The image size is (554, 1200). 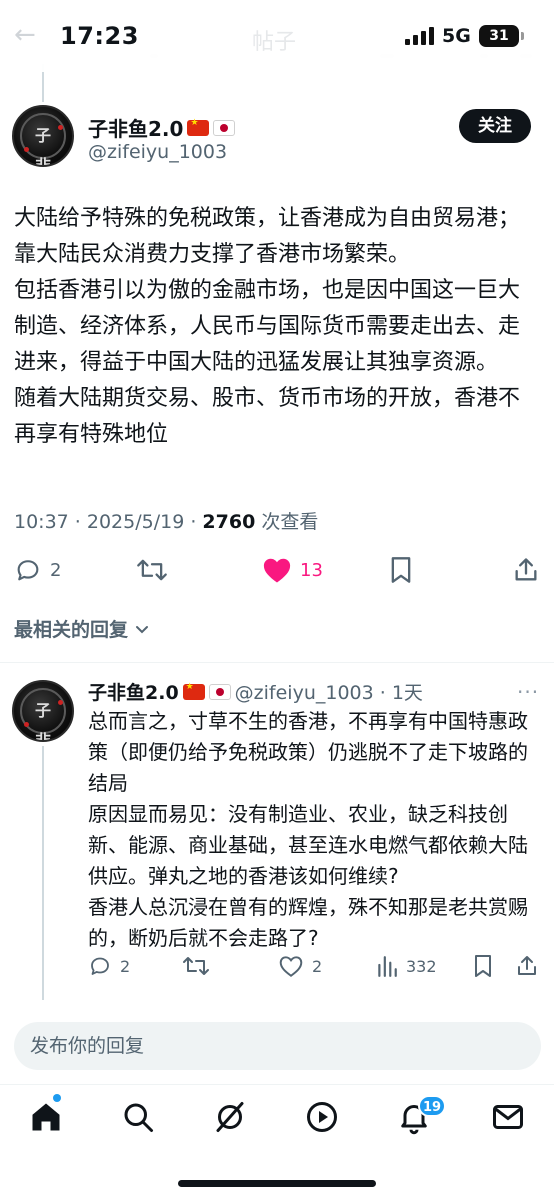 What do you see at coordinates (421, 966) in the screenshot?
I see `reply-view-count: 332` at bounding box center [421, 966].